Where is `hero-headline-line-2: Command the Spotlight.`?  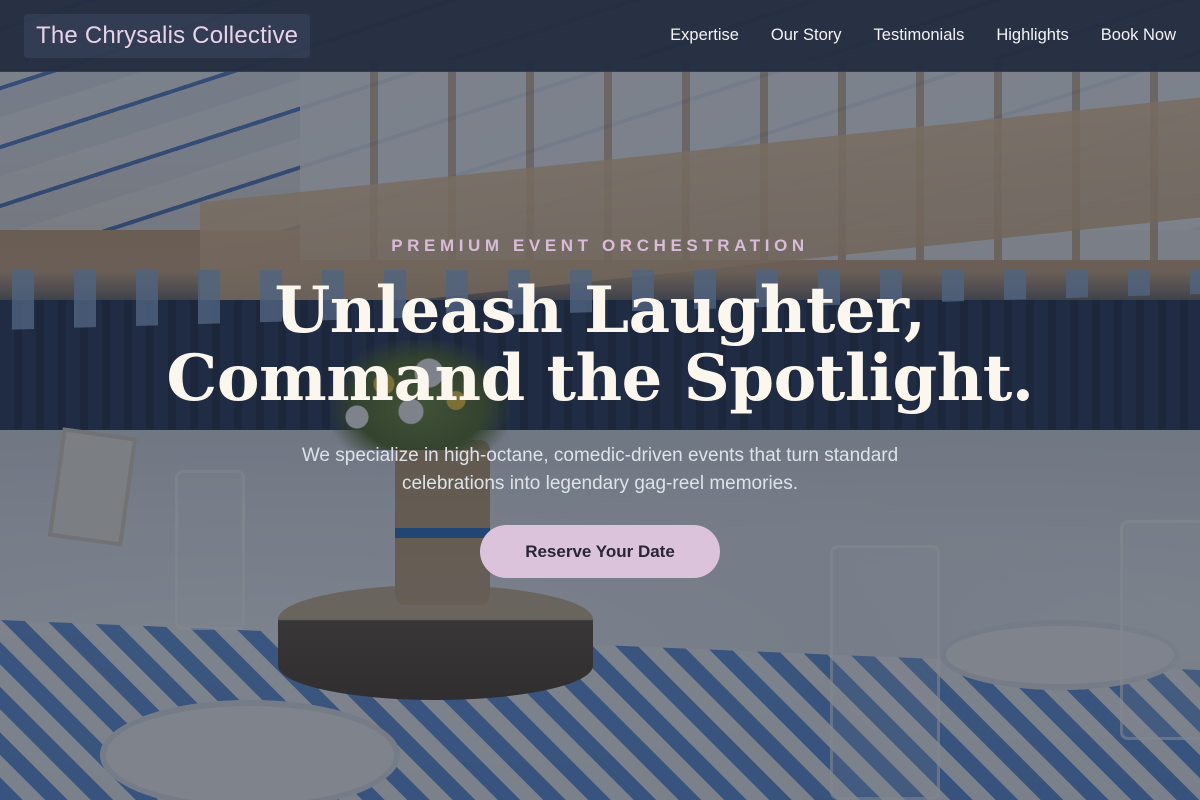 hero-headline-line-2: Command the Spotlight. is located at coordinates (600, 378).